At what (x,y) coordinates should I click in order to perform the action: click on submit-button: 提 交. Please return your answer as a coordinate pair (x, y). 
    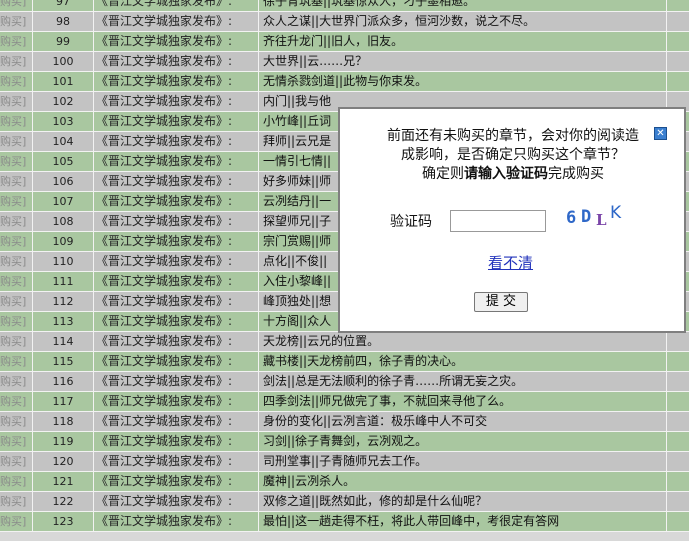
    Looking at the image, I should click on (501, 302).